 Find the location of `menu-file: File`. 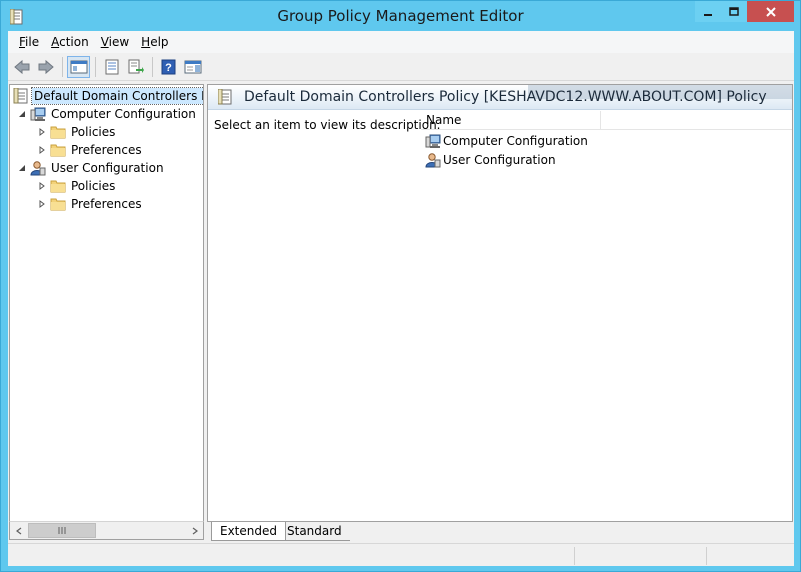

menu-file: File is located at coordinates (29, 42).